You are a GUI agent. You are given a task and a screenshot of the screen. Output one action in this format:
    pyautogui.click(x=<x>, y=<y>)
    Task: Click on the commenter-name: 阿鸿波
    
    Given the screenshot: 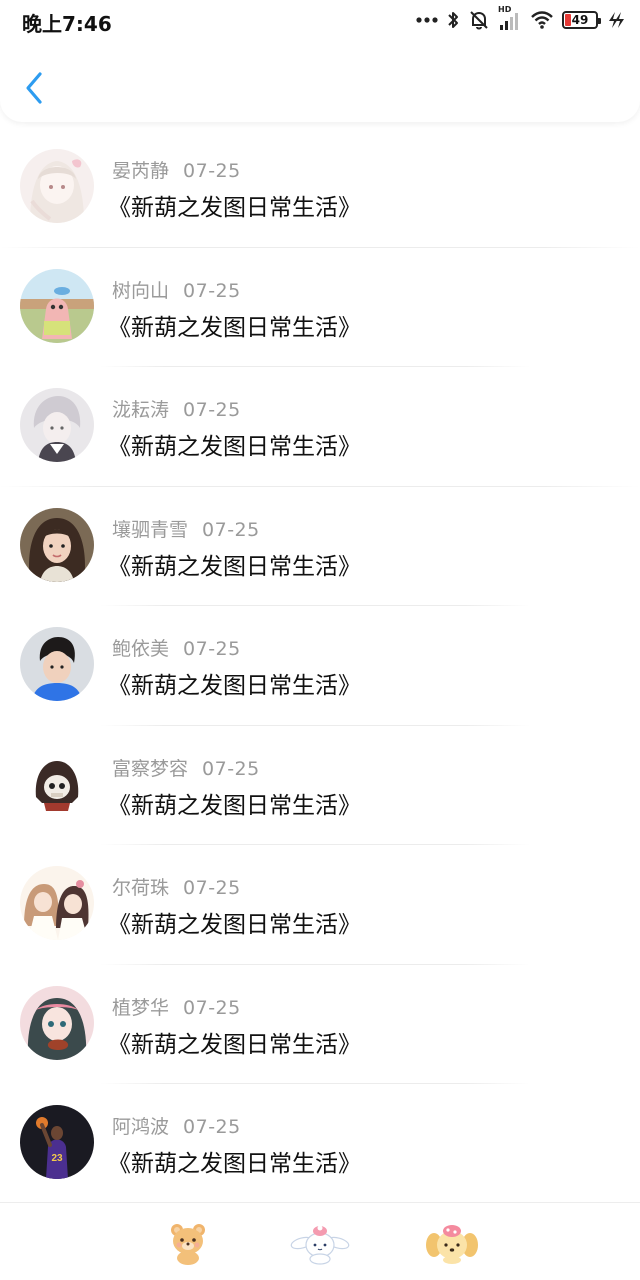 What is the action you would take?
    pyautogui.click(x=140, y=1127)
    